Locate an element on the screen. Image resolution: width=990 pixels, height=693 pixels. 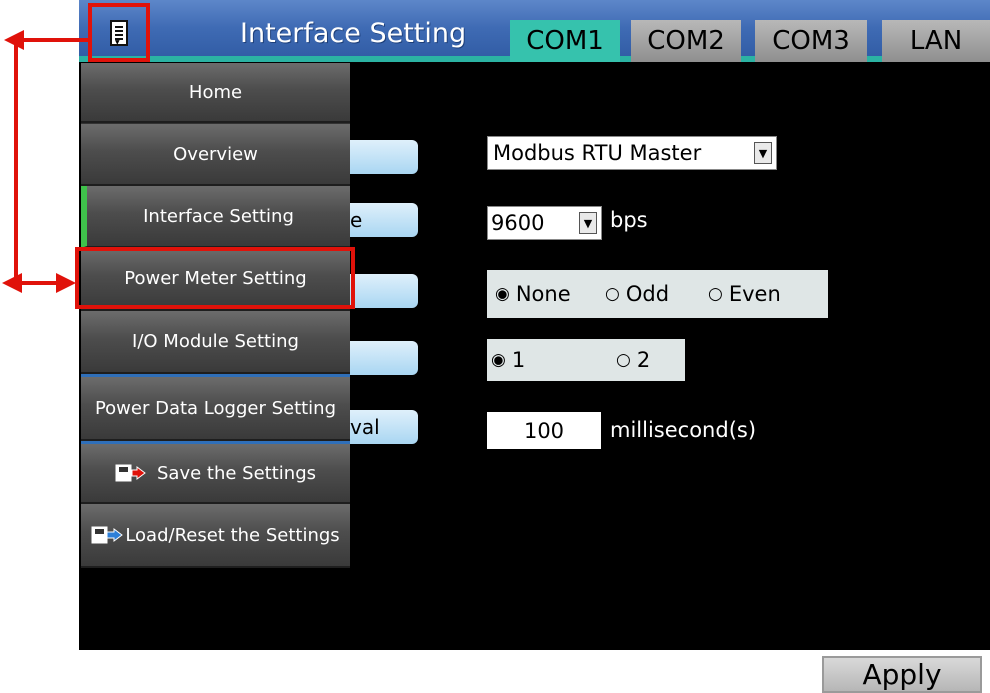
interval-label-button: val is located at coordinates (384, 427).